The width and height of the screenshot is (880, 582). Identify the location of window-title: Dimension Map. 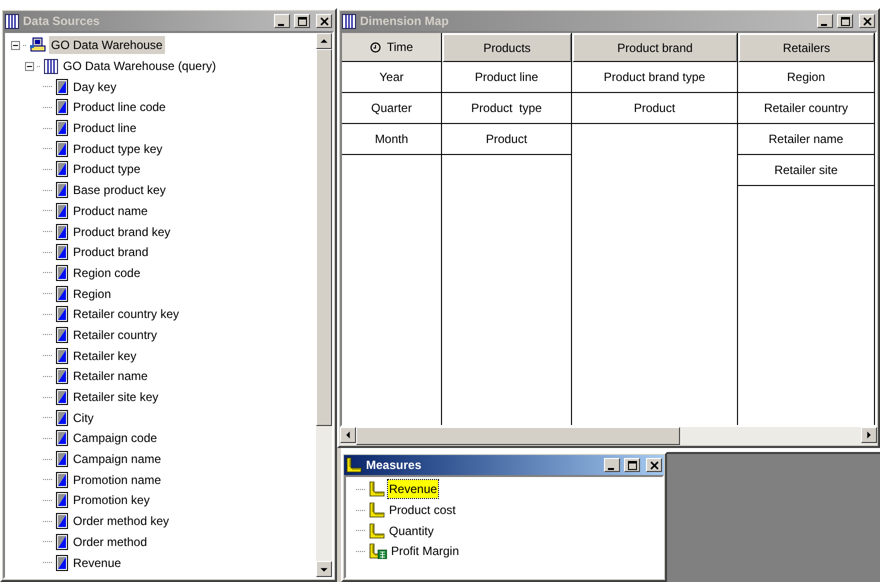
(405, 21).